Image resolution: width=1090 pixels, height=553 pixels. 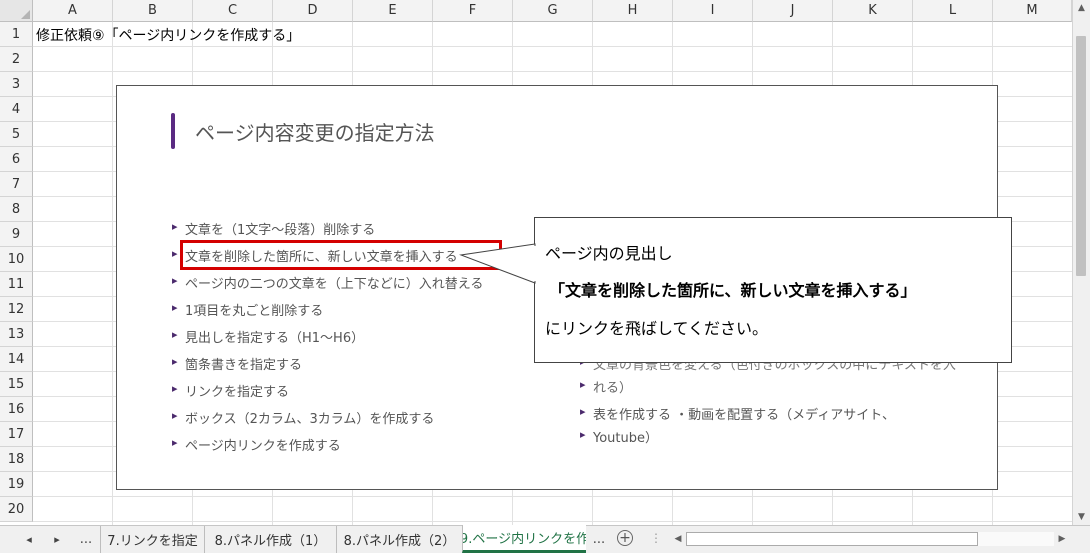 I want to click on horizontal-scrollbar: ◀ ▶, so click(x=870, y=539).